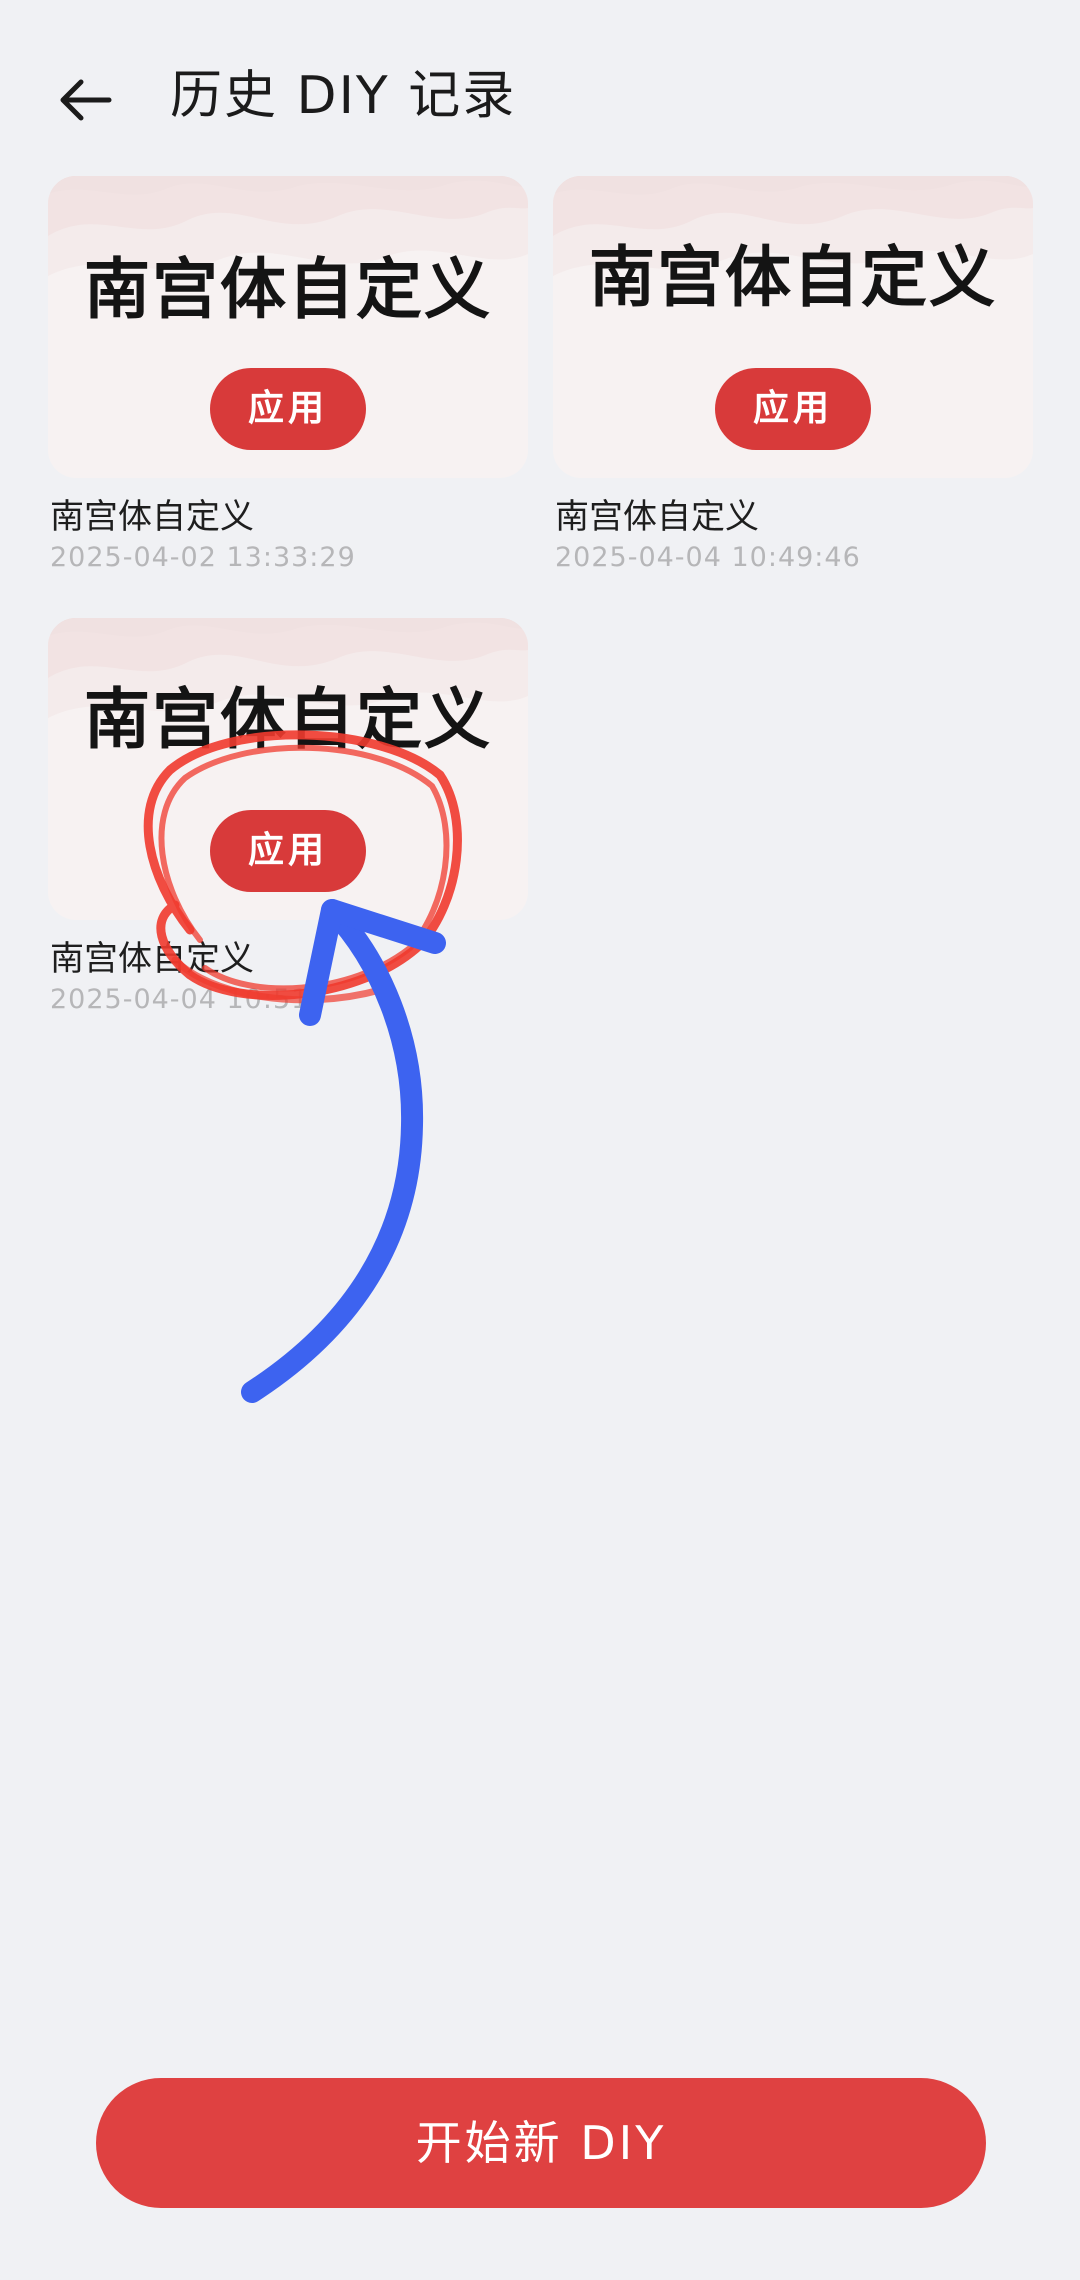  What do you see at coordinates (708, 557) in the screenshot?
I see `record-timestamp: 2025-04-04 10:49:46` at bounding box center [708, 557].